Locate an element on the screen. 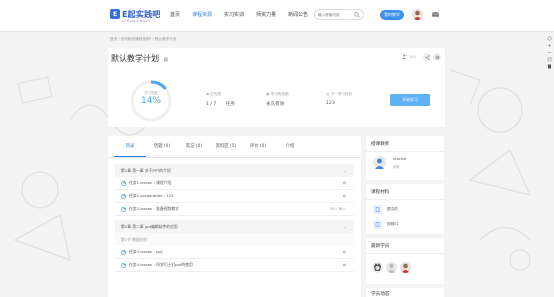  message-icon is located at coordinates (435, 15).